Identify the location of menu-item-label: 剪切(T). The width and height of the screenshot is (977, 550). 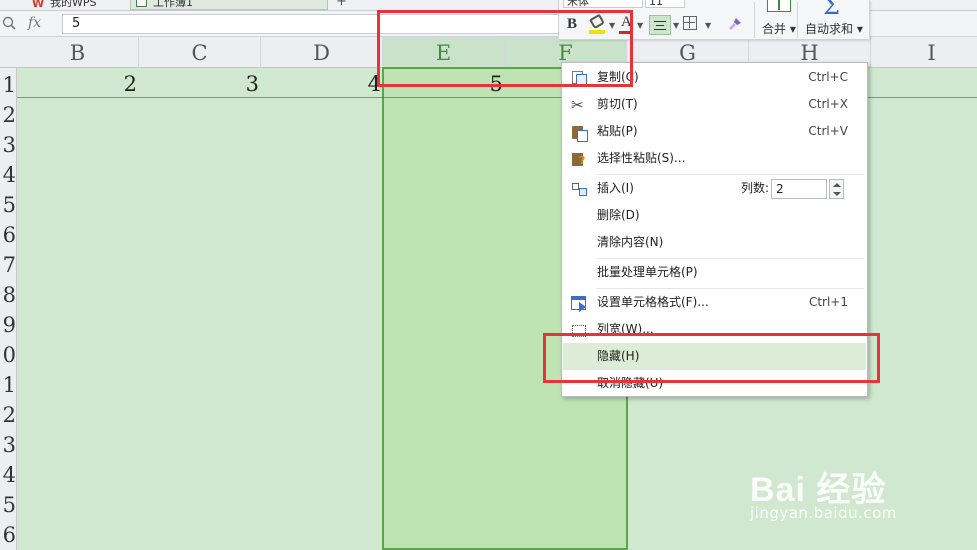
(617, 104).